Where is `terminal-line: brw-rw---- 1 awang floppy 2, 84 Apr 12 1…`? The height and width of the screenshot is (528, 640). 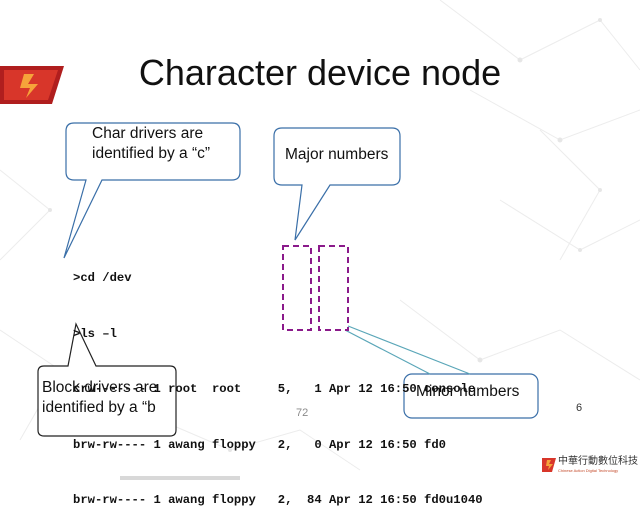 terminal-line: brw-rw---- 1 awang floppy 2, 84 Apr 12 1… is located at coordinates (278, 500).